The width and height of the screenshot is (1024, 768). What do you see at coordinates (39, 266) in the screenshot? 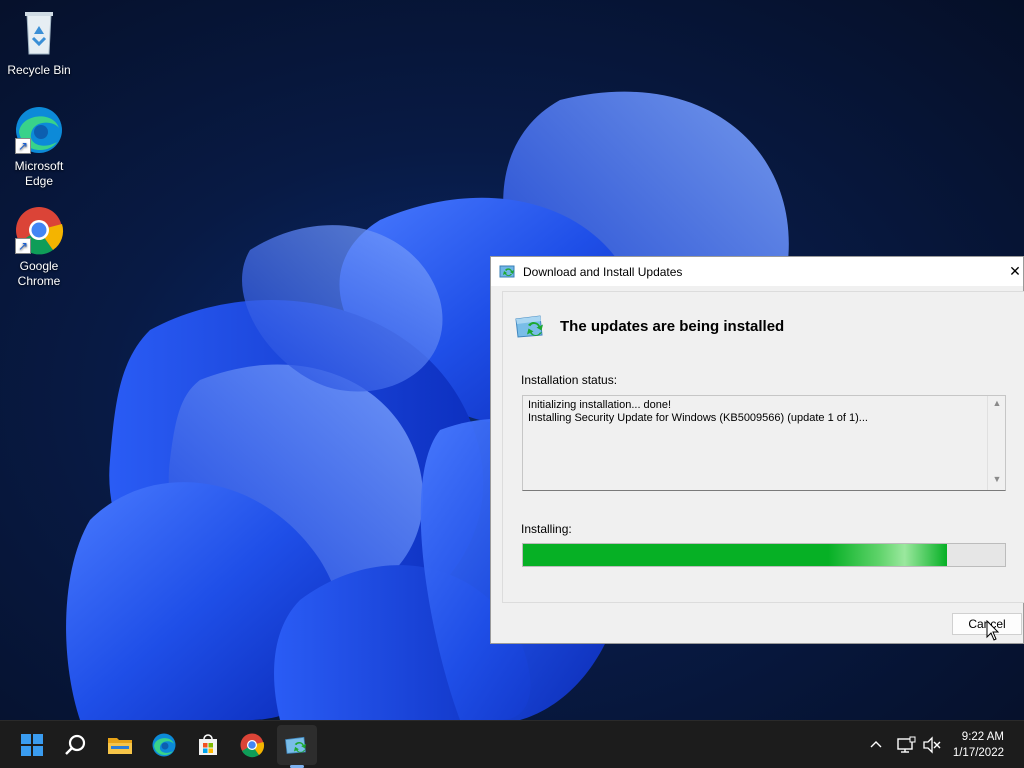
I see `desktop-icon-label: Google` at bounding box center [39, 266].